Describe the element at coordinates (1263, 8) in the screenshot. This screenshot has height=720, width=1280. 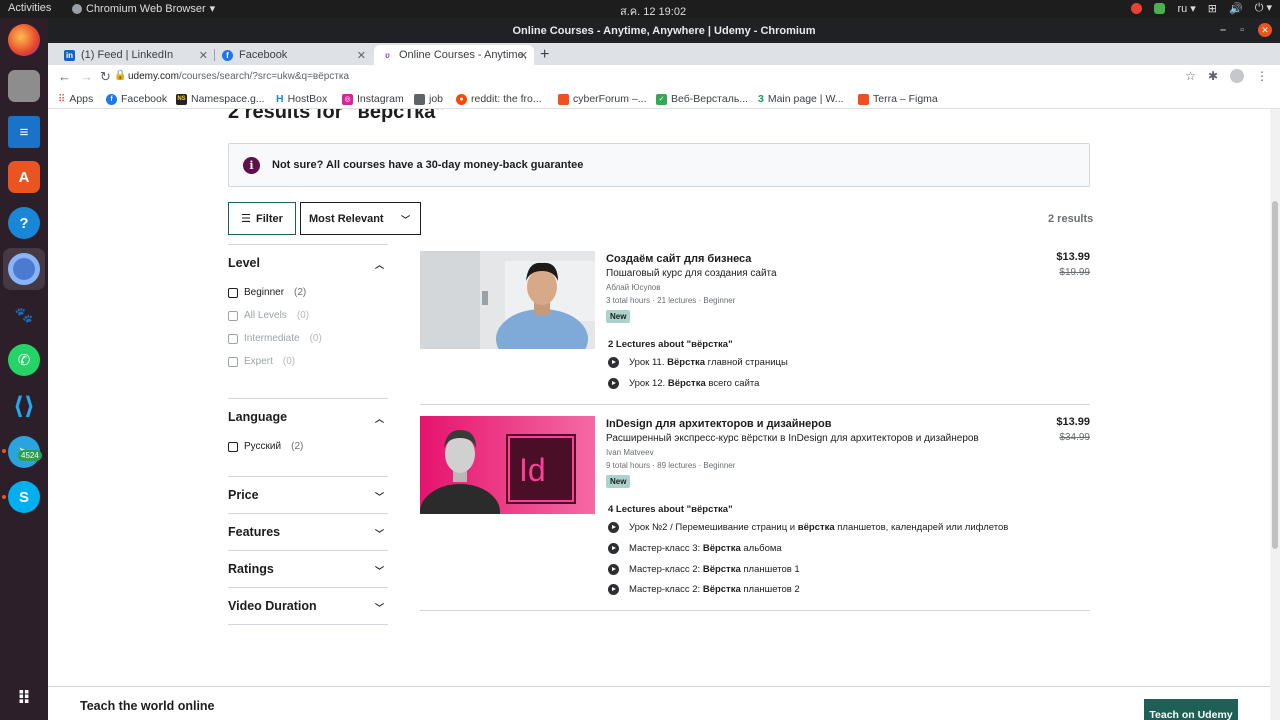
I see `power-icon: ⏻ ▾` at that location.